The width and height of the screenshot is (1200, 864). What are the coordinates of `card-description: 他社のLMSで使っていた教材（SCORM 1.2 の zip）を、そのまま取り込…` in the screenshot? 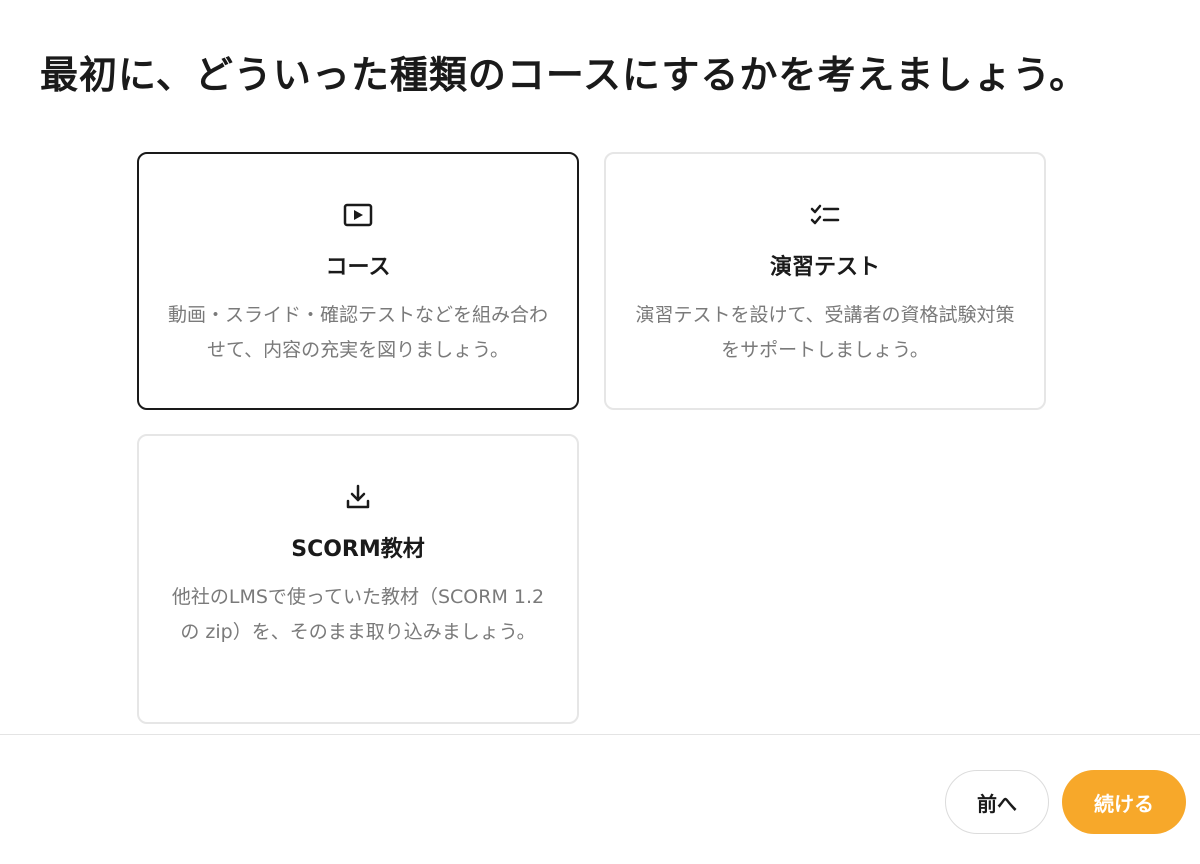 It's located at (358, 614).